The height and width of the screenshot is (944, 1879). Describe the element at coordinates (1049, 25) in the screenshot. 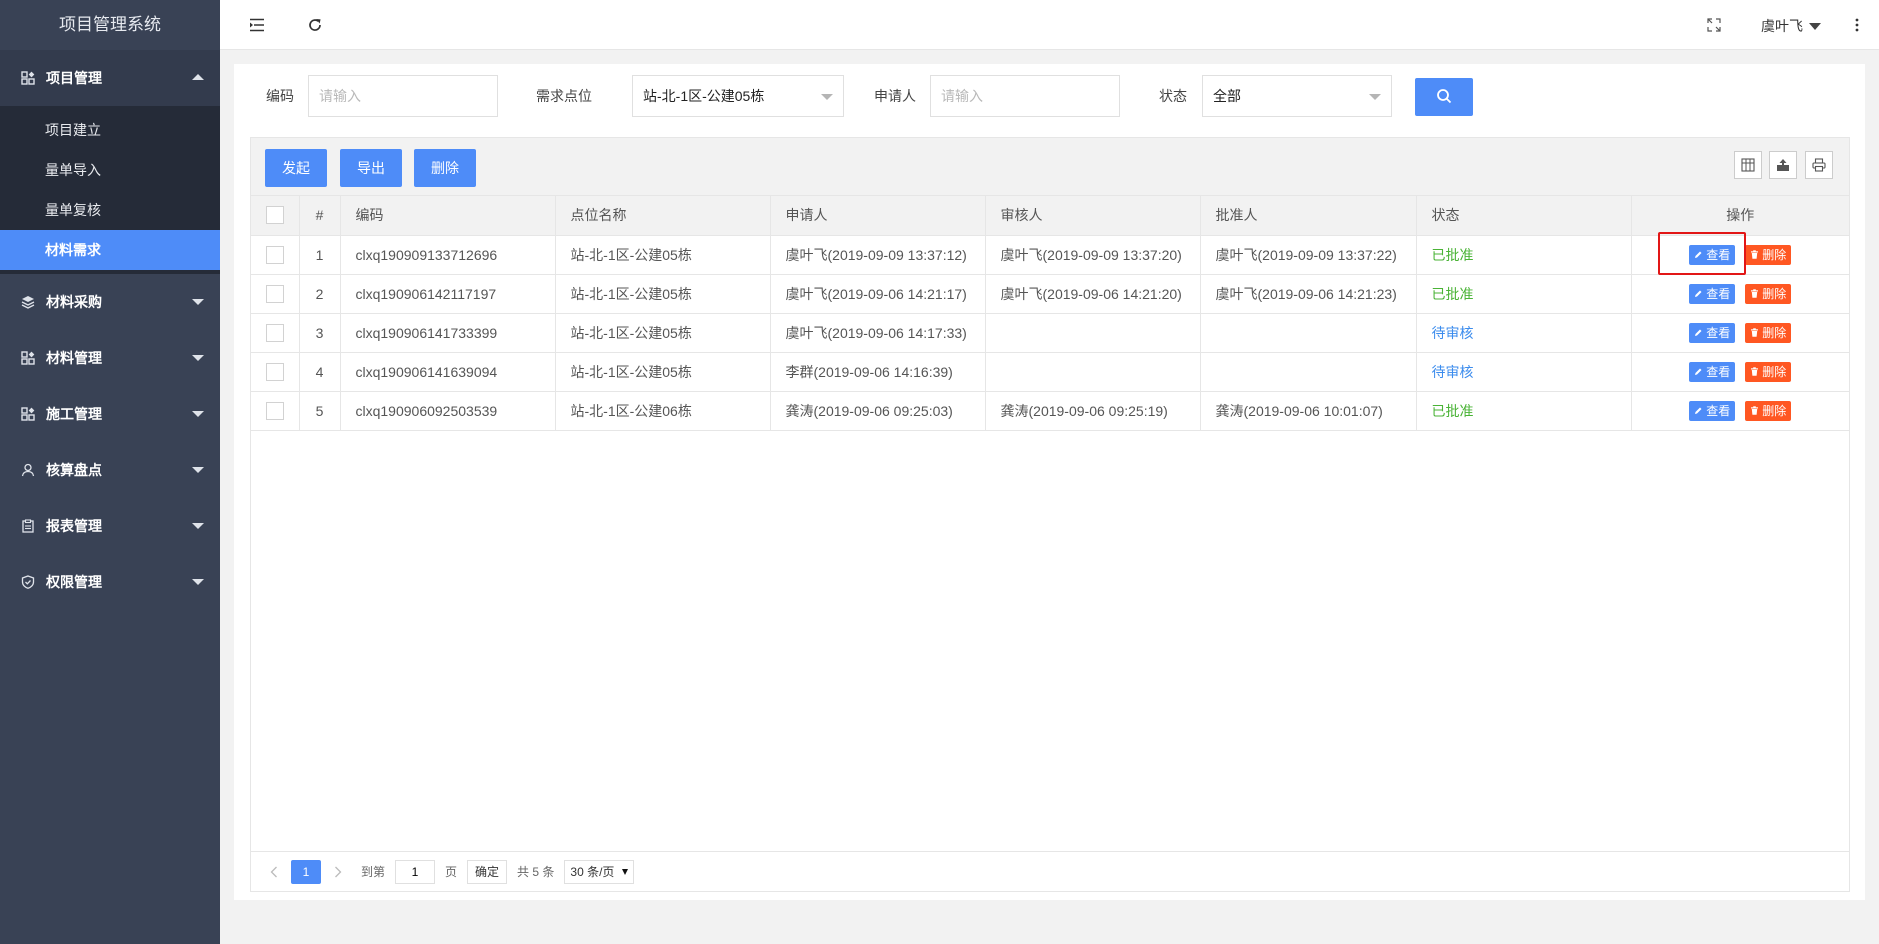

I see `topbar: 虞叶飞` at that location.